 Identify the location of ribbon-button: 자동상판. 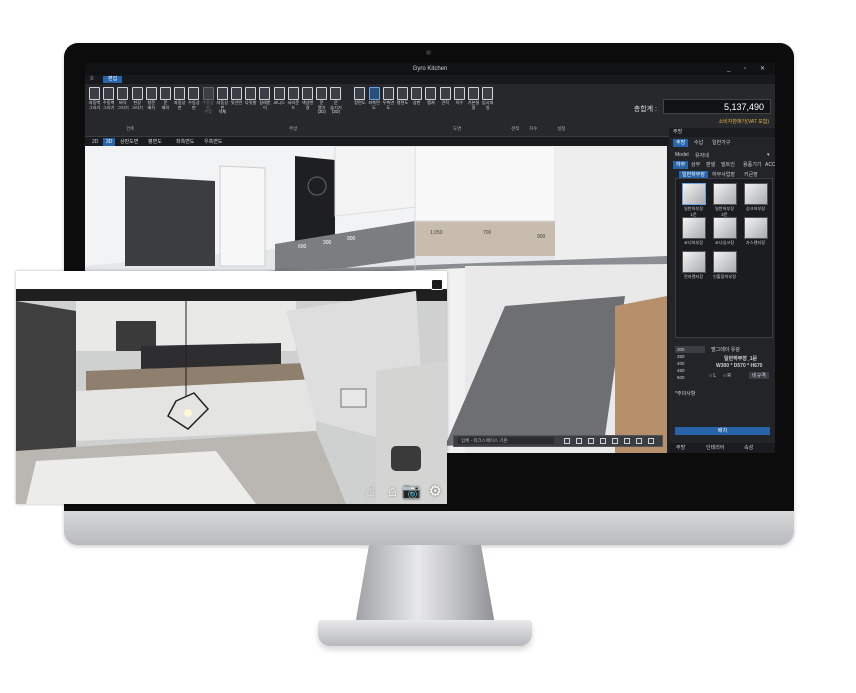
(179, 98).